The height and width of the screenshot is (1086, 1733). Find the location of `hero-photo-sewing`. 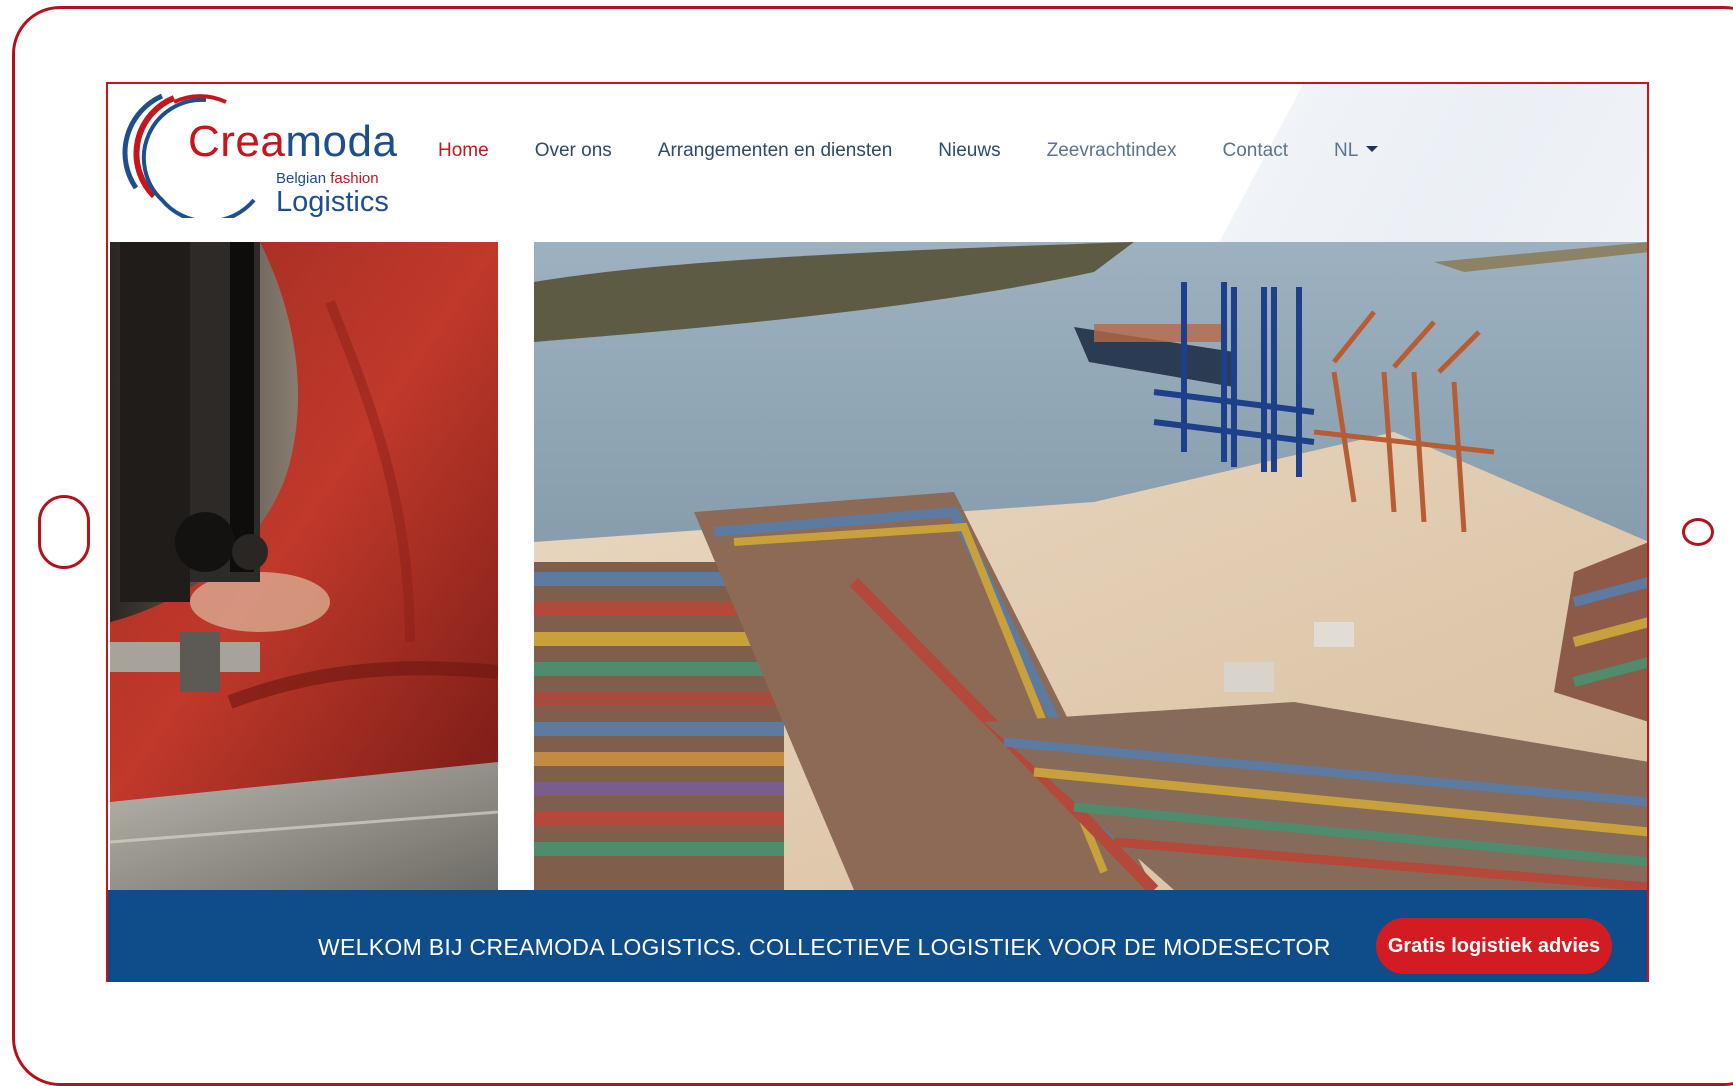

hero-photo-sewing is located at coordinates (304, 566).